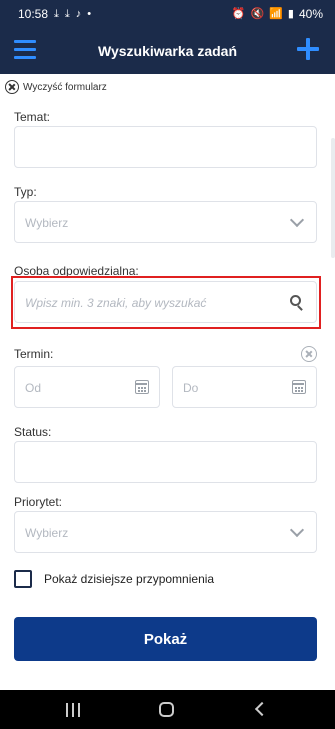 This screenshot has width=335, height=729. What do you see at coordinates (116, 303) in the screenshot?
I see `osoba-placeholder: Wpisz min. 3 znaki, aby wyszukać` at bounding box center [116, 303].